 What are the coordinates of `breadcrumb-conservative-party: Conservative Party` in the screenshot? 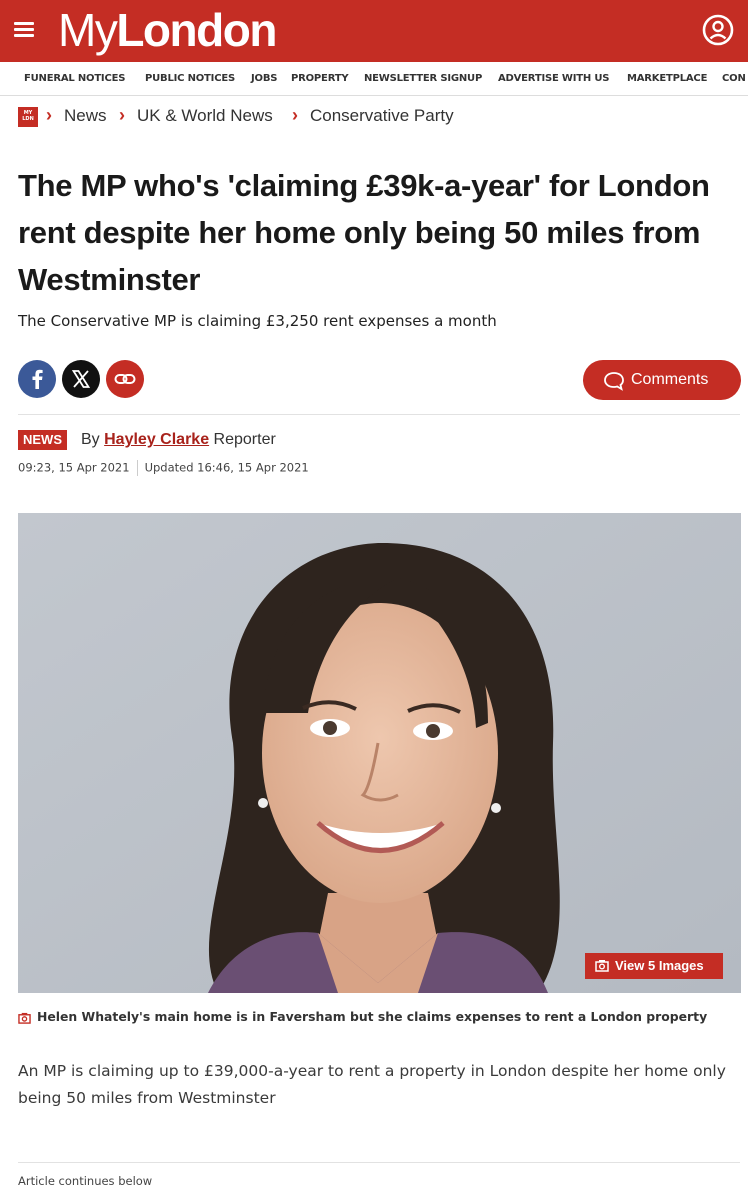 It's located at (382, 116).